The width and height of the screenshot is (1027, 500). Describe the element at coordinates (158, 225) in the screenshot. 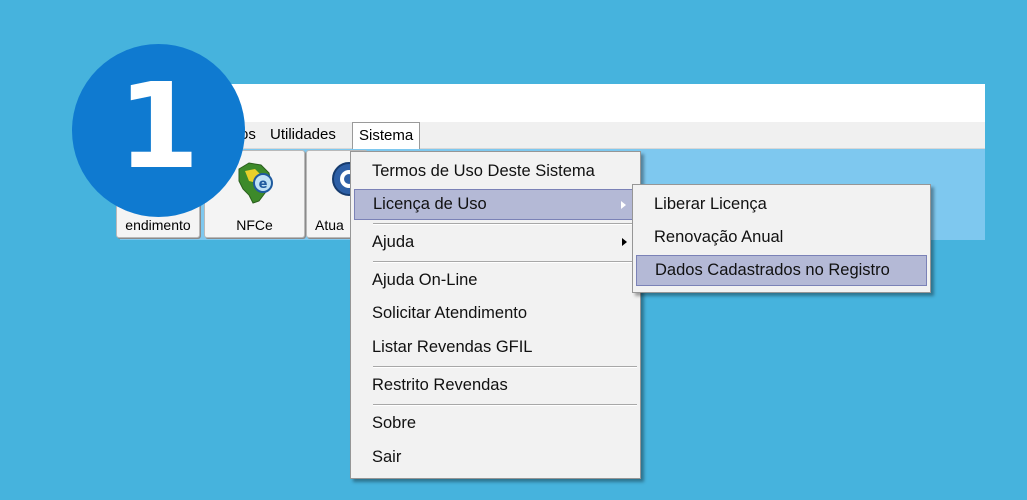

I see `toolbar-button-label: endimento` at that location.